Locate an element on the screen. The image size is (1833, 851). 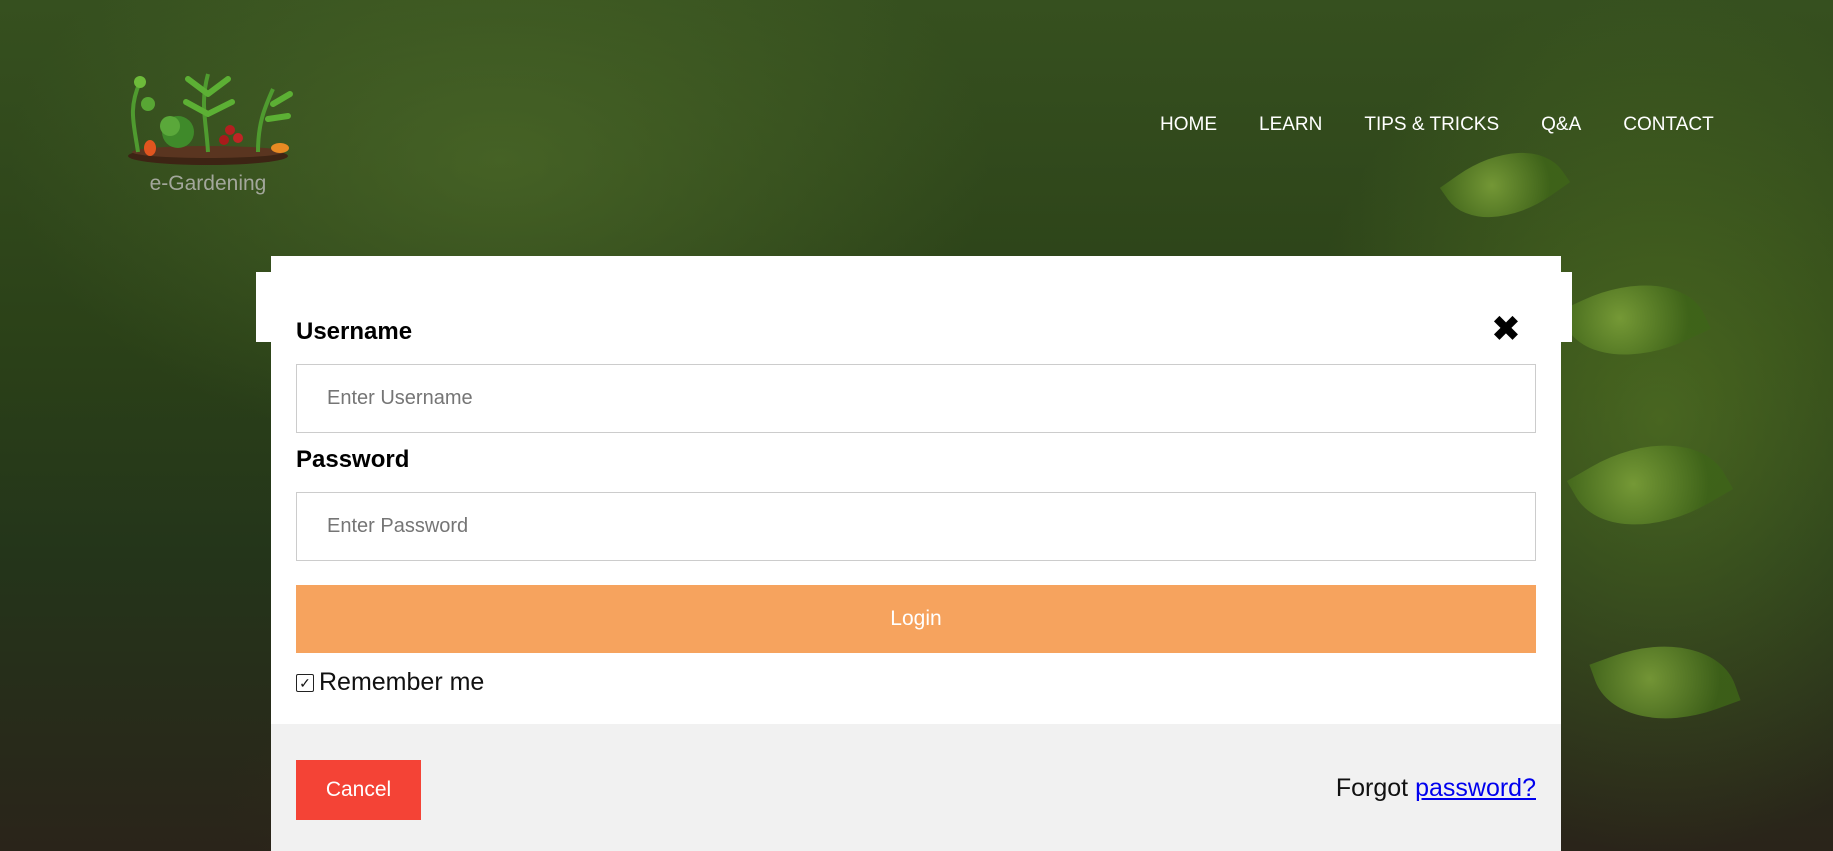
garden-plants-logo-icon is located at coordinates (210, 119).